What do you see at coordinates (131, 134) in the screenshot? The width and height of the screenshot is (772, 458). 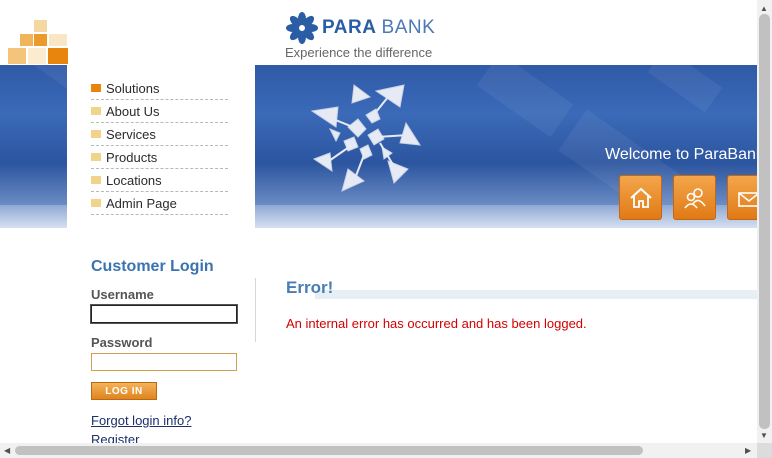 I see `menu-item-label: Services` at bounding box center [131, 134].